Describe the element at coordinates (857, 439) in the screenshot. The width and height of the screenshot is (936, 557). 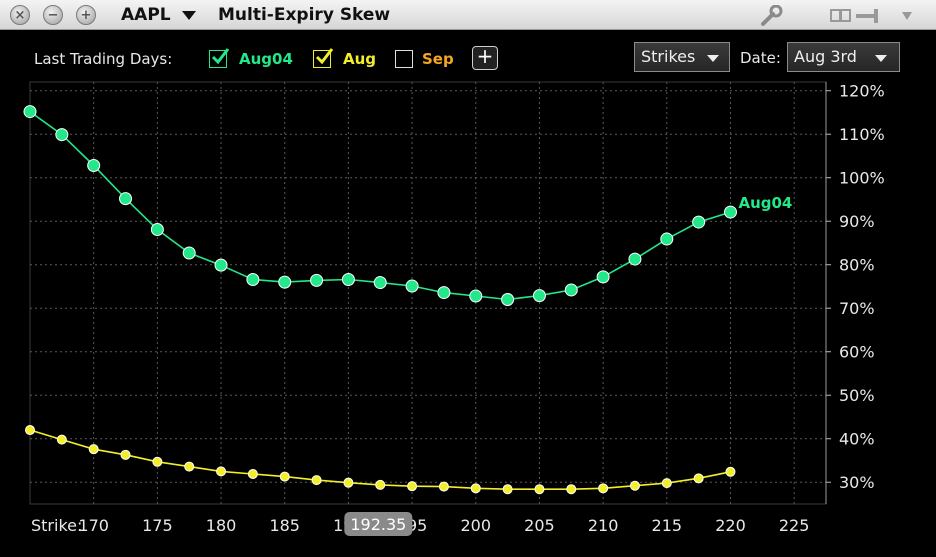
I see `y-tick-label: 40%` at that location.